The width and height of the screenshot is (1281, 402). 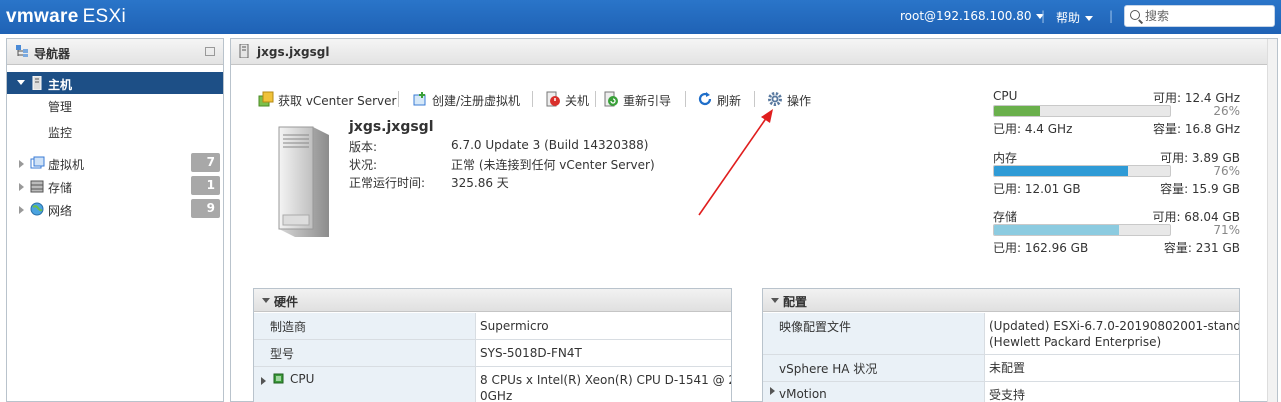 I want to click on gear-icon, so click(x=775, y=99).